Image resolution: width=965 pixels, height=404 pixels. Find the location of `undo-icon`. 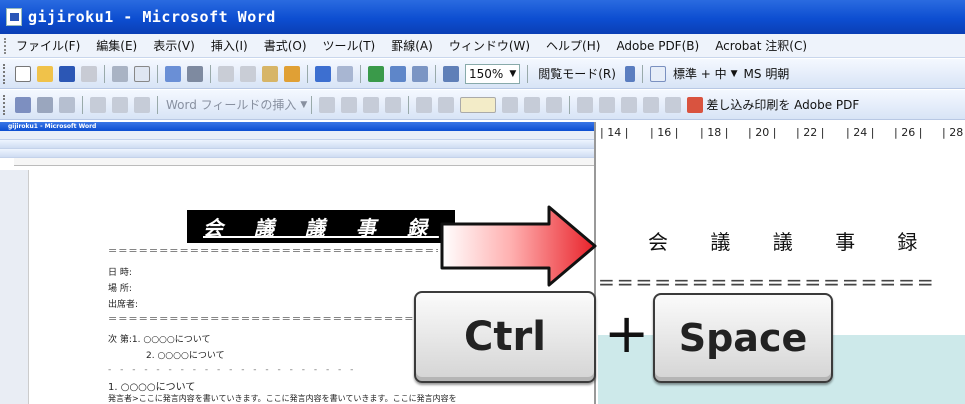

undo-icon is located at coordinates (323, 73).